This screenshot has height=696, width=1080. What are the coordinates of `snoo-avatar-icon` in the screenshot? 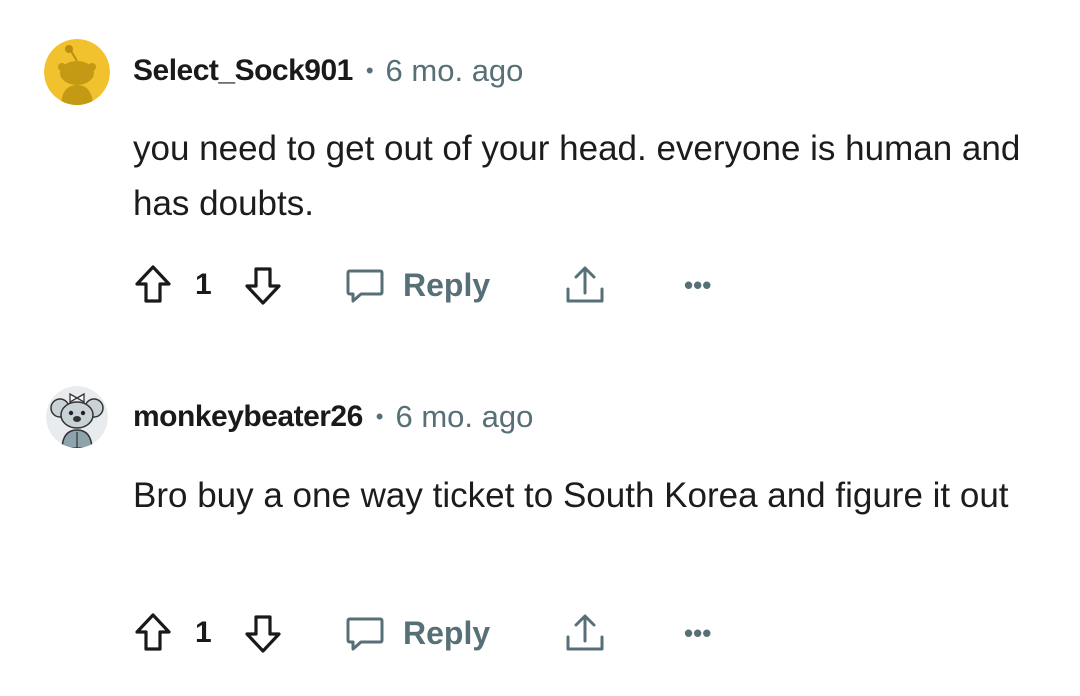 It's located at (77, 72).